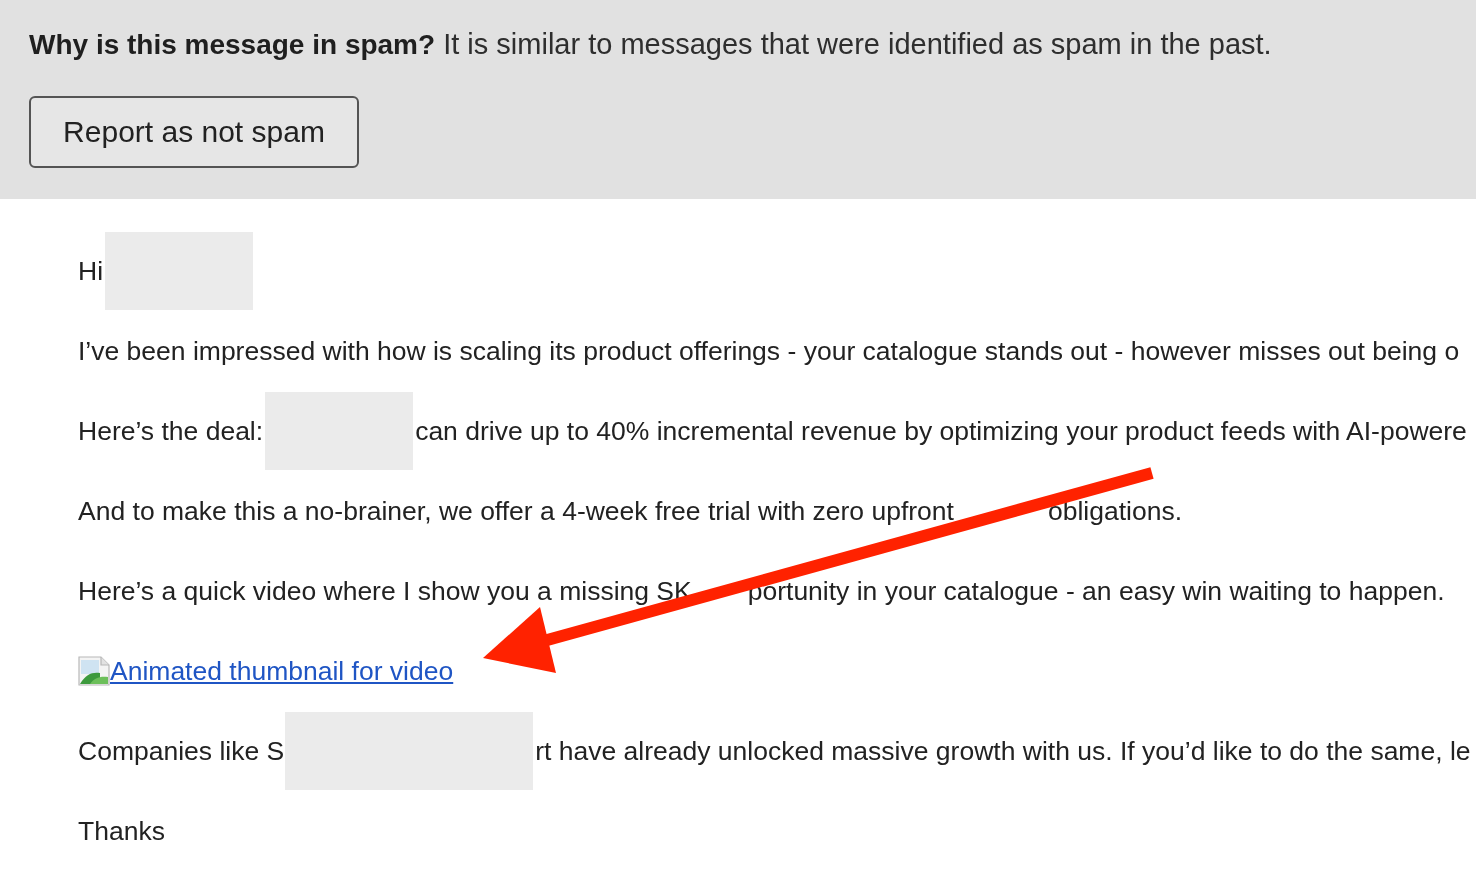  What do you see at coordinates (121, 831) in the screenshot?
I see `message-text: Thanks` at bounding box center [121, 831].